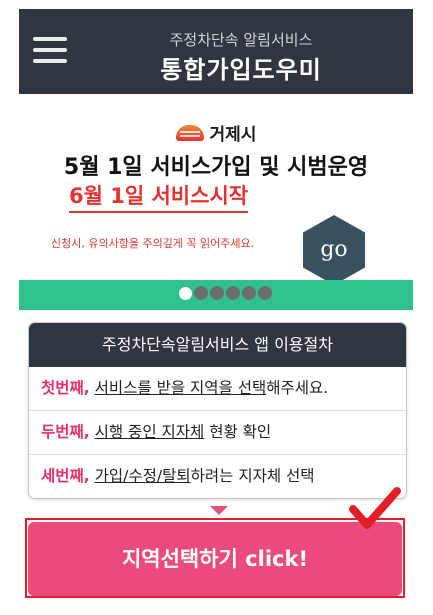  I want to click on city-logo-text: 거제시, so click(233, 135).